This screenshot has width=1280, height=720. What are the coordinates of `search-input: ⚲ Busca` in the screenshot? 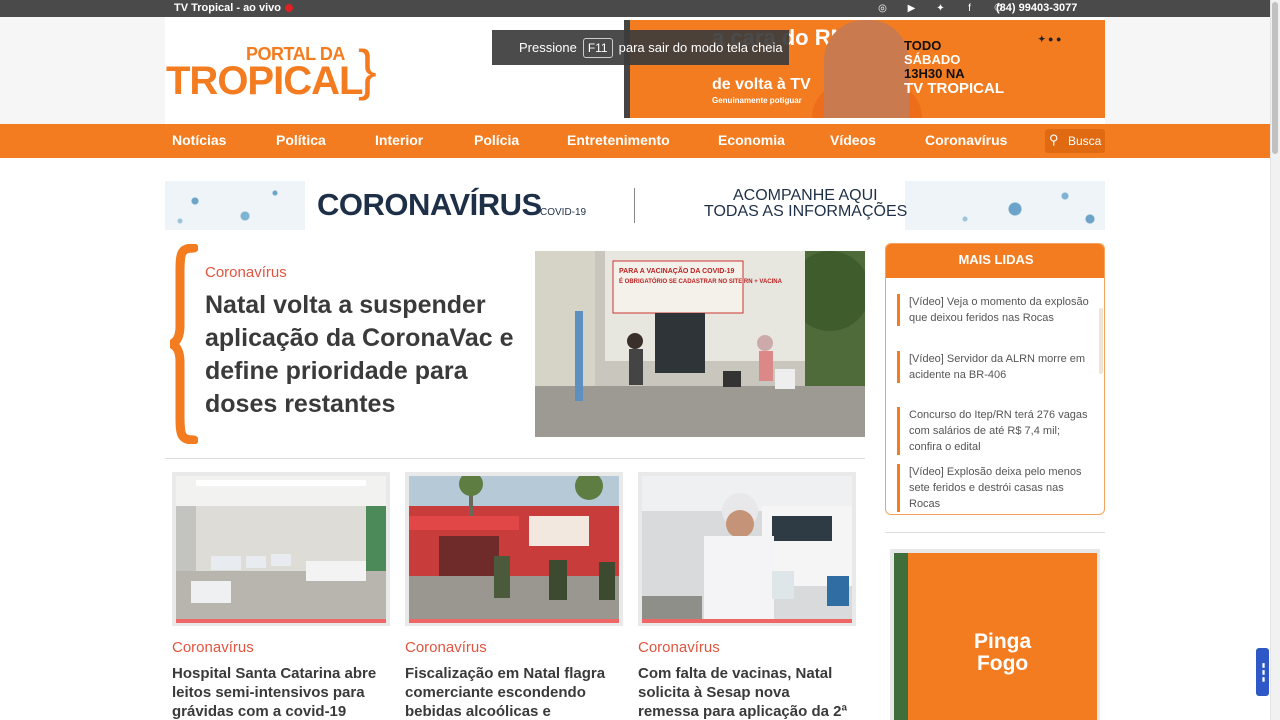 It's located at (1075, 141).